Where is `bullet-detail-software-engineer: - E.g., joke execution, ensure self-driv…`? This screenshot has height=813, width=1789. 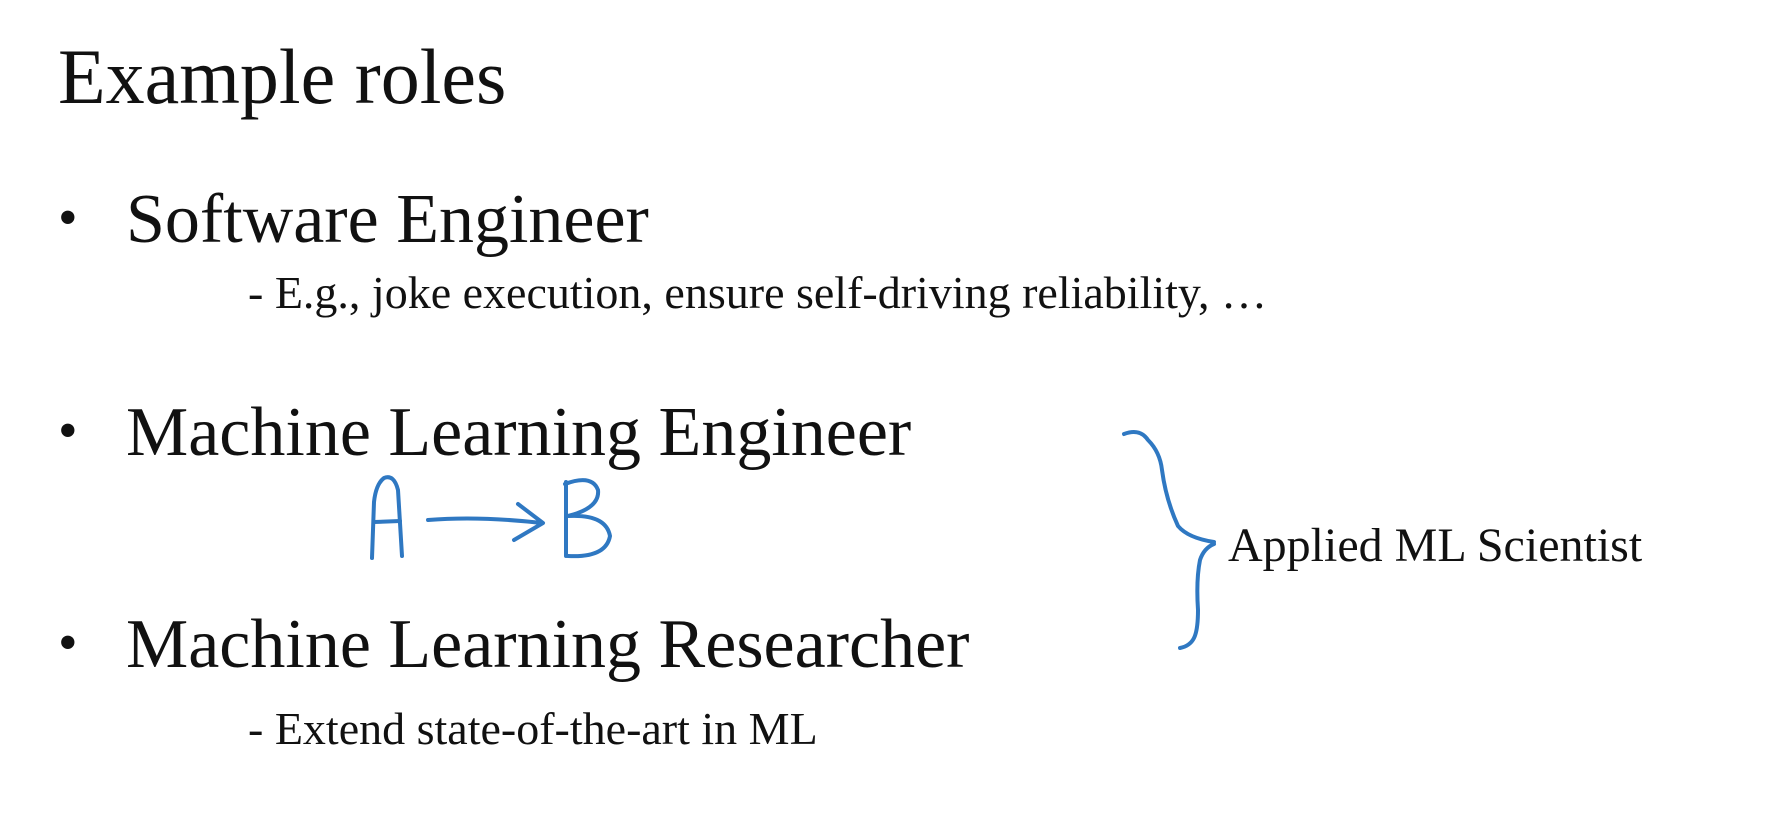
bullet-detail-software-engineer: - E.g., joke execution, ensure self-driv… is located at coordinates (757, 292).